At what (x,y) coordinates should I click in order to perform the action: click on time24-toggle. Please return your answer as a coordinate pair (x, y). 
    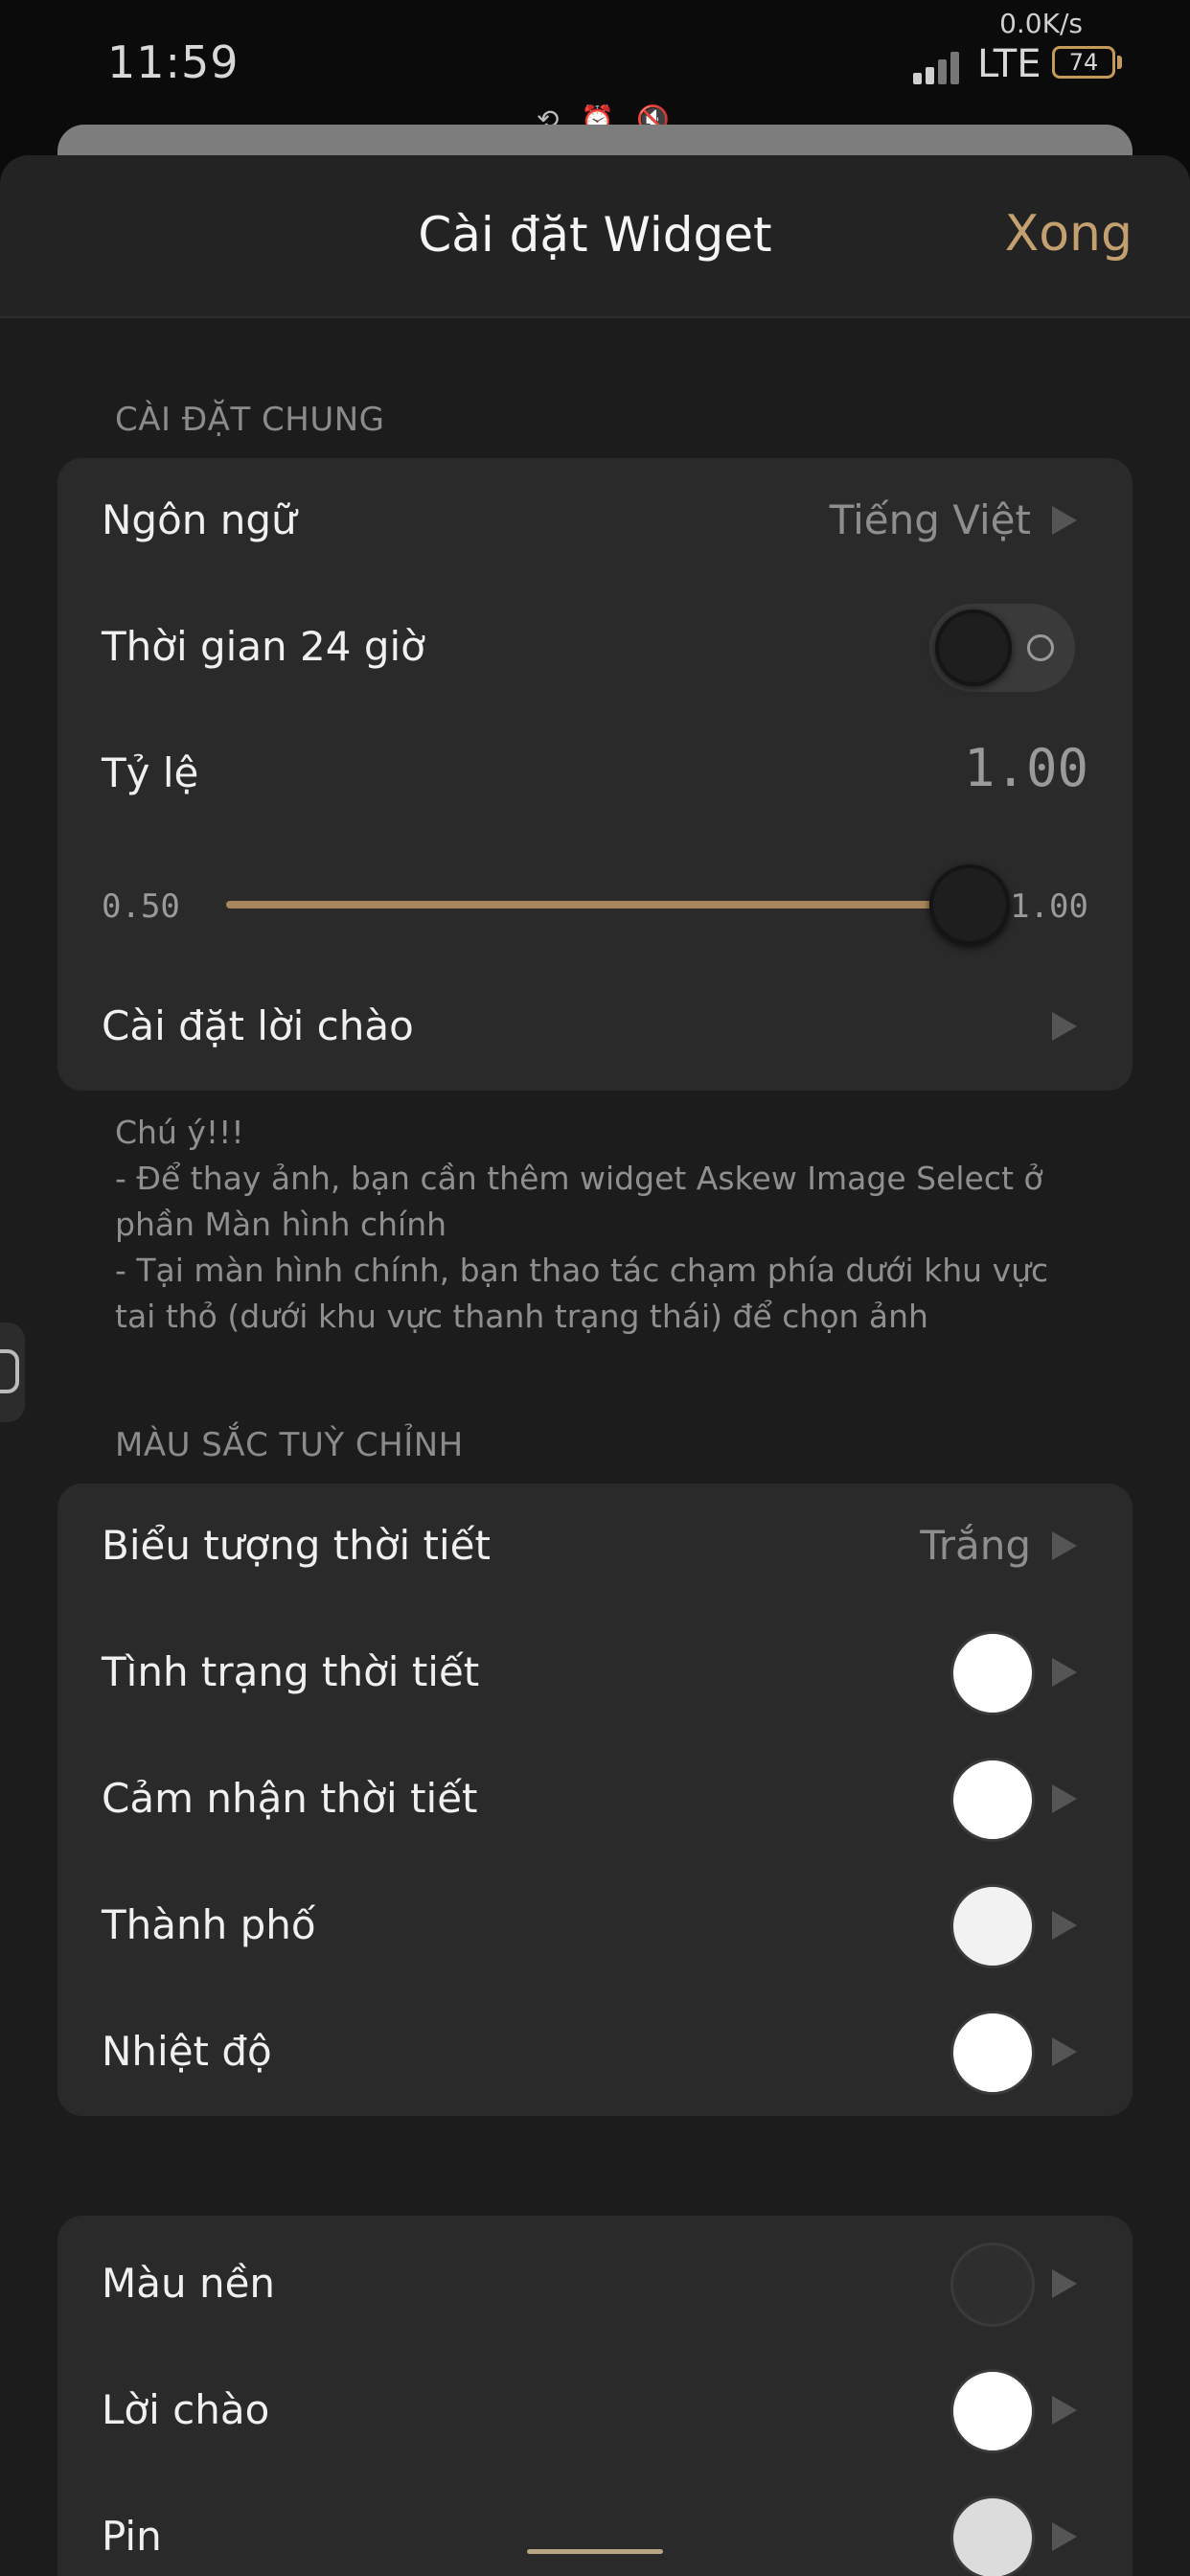
    Looking at the image, I should click on (1002, 648).